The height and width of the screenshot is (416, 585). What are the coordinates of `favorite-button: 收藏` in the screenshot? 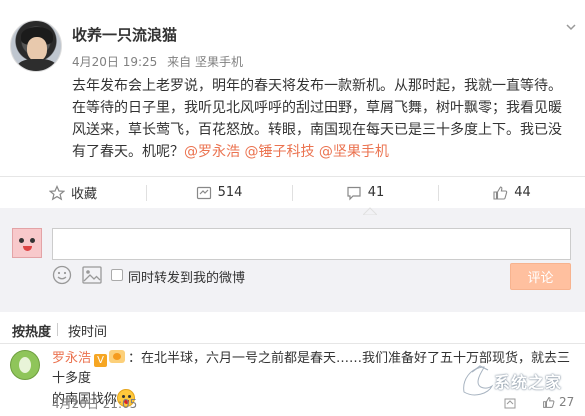 It's located at (73, 192).